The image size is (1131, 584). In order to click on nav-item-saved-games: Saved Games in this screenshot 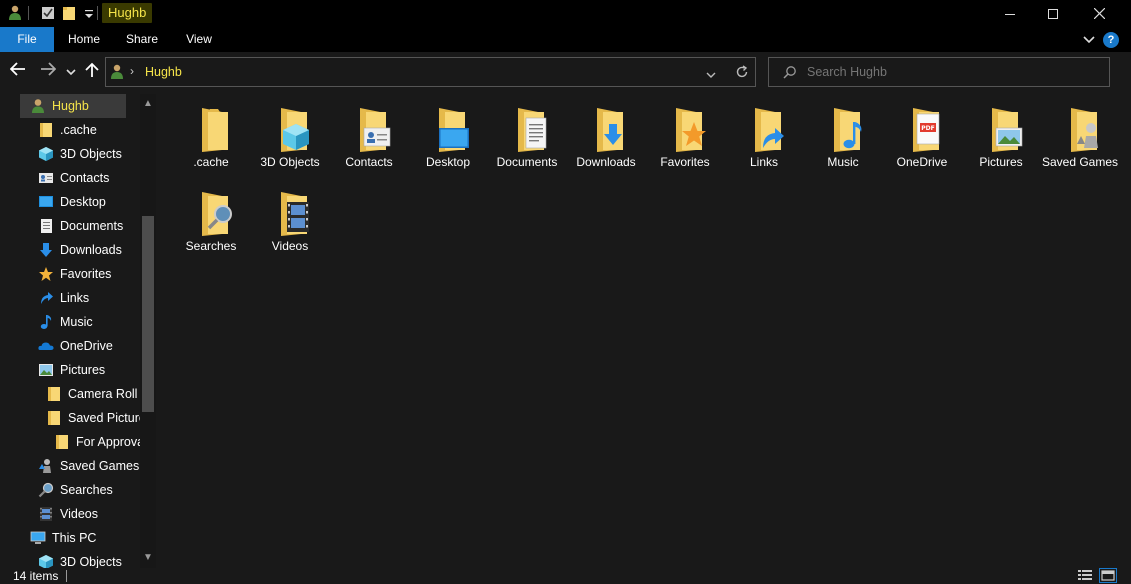, I will do `click(70, 466)`.